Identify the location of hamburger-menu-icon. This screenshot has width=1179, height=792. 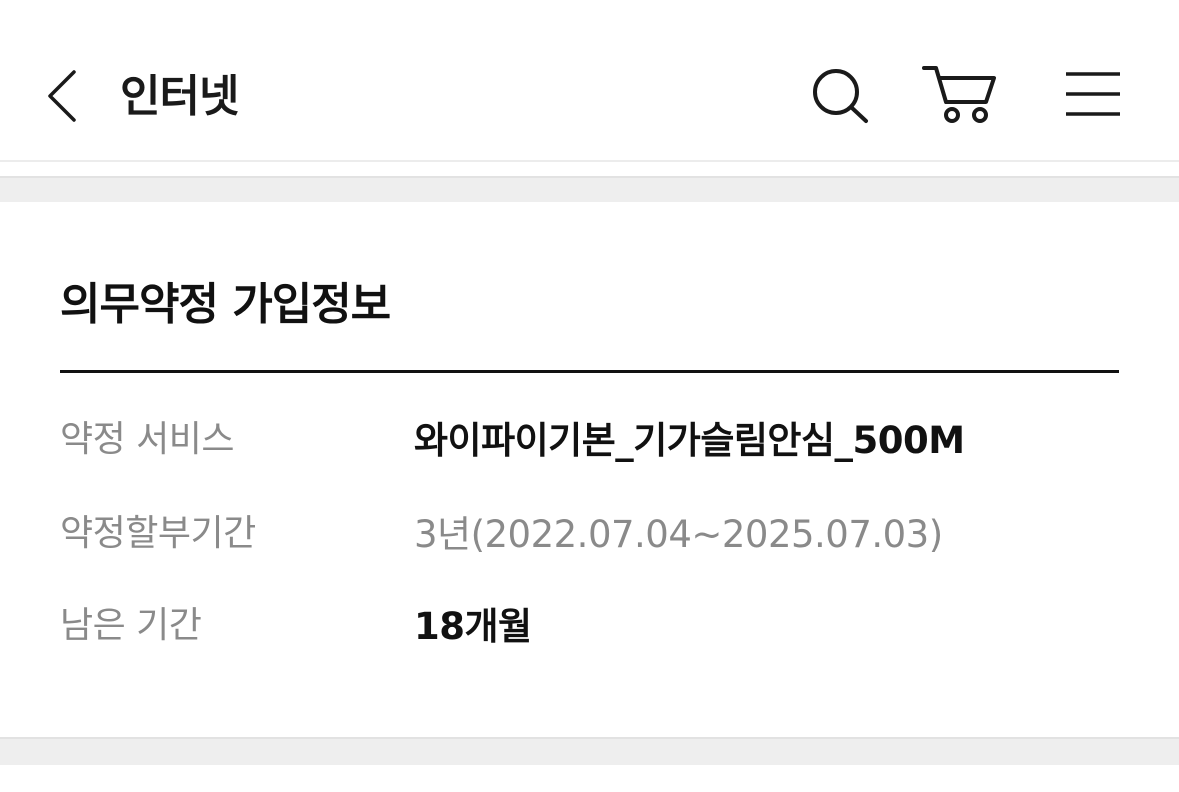
(1093, 94).